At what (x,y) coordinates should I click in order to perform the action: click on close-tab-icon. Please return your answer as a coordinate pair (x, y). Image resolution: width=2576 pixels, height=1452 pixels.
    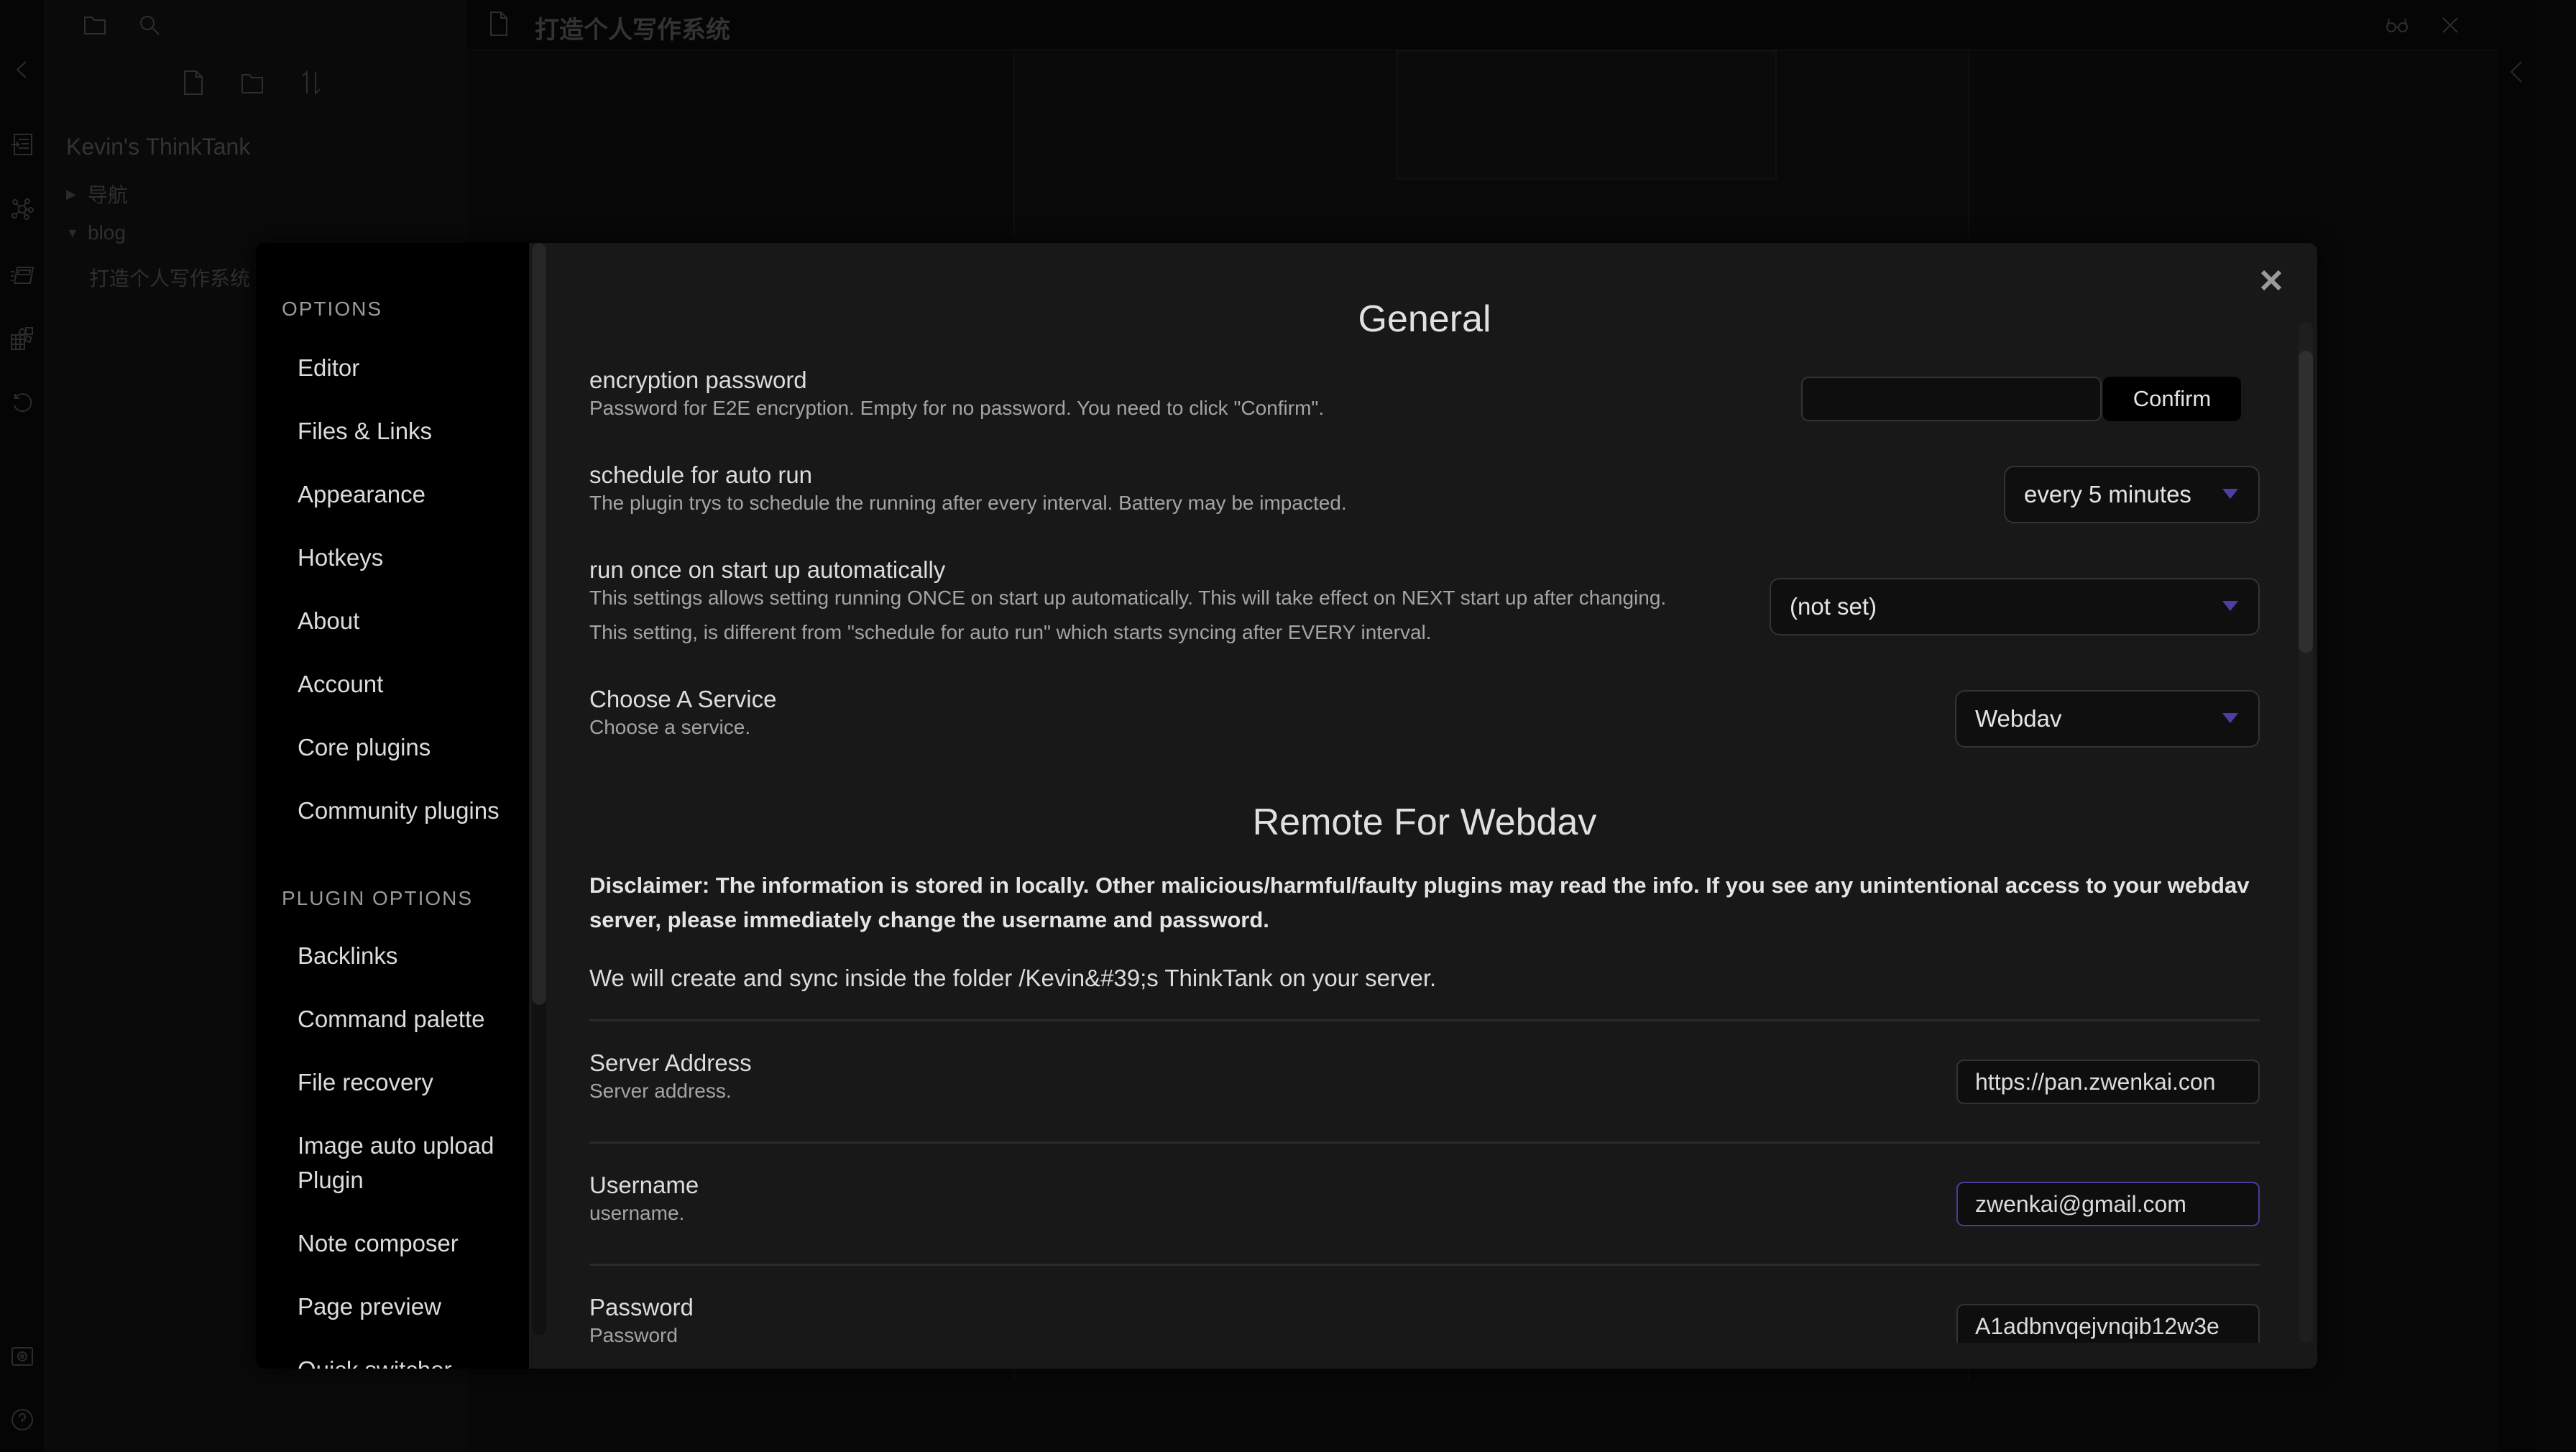
    Looking at the image, I should click on (2450, 25).